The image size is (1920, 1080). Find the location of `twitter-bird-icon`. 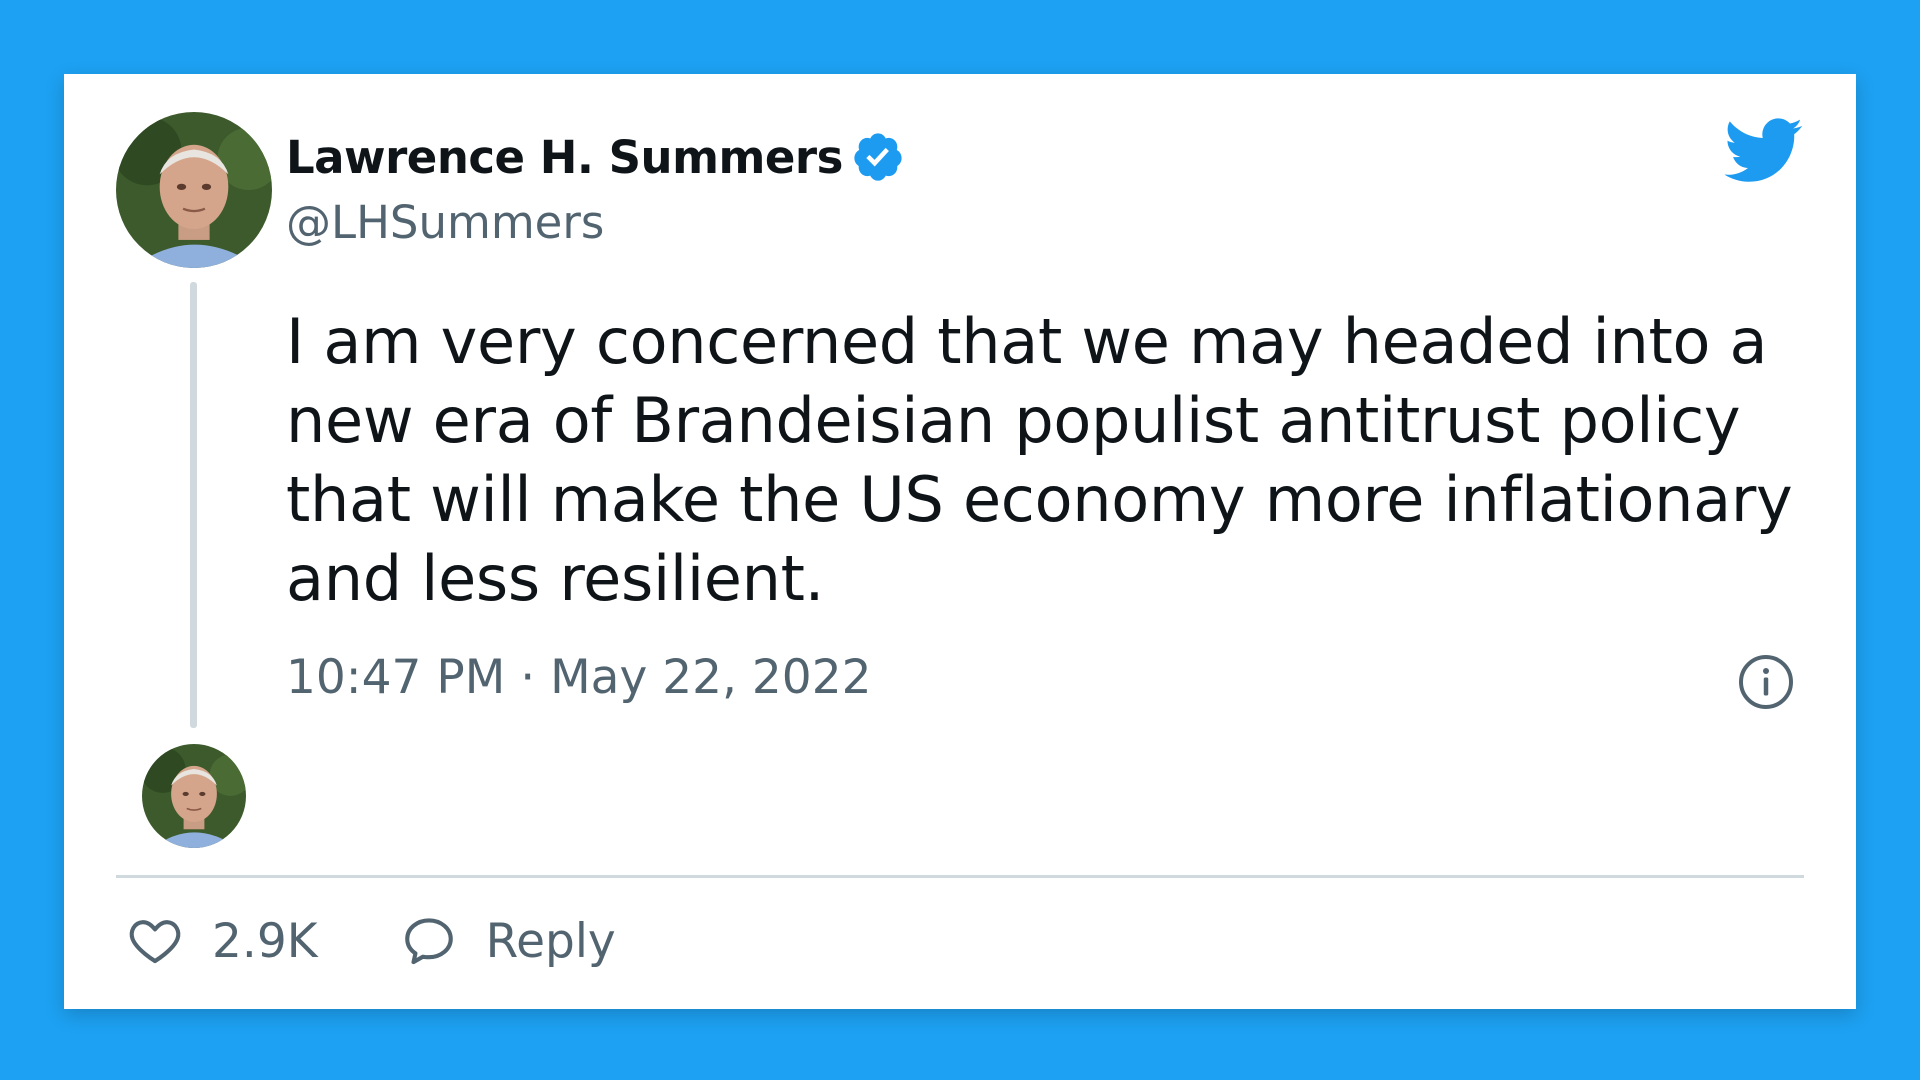

twitter-bird-icon is located at coordinates (1764, 151).